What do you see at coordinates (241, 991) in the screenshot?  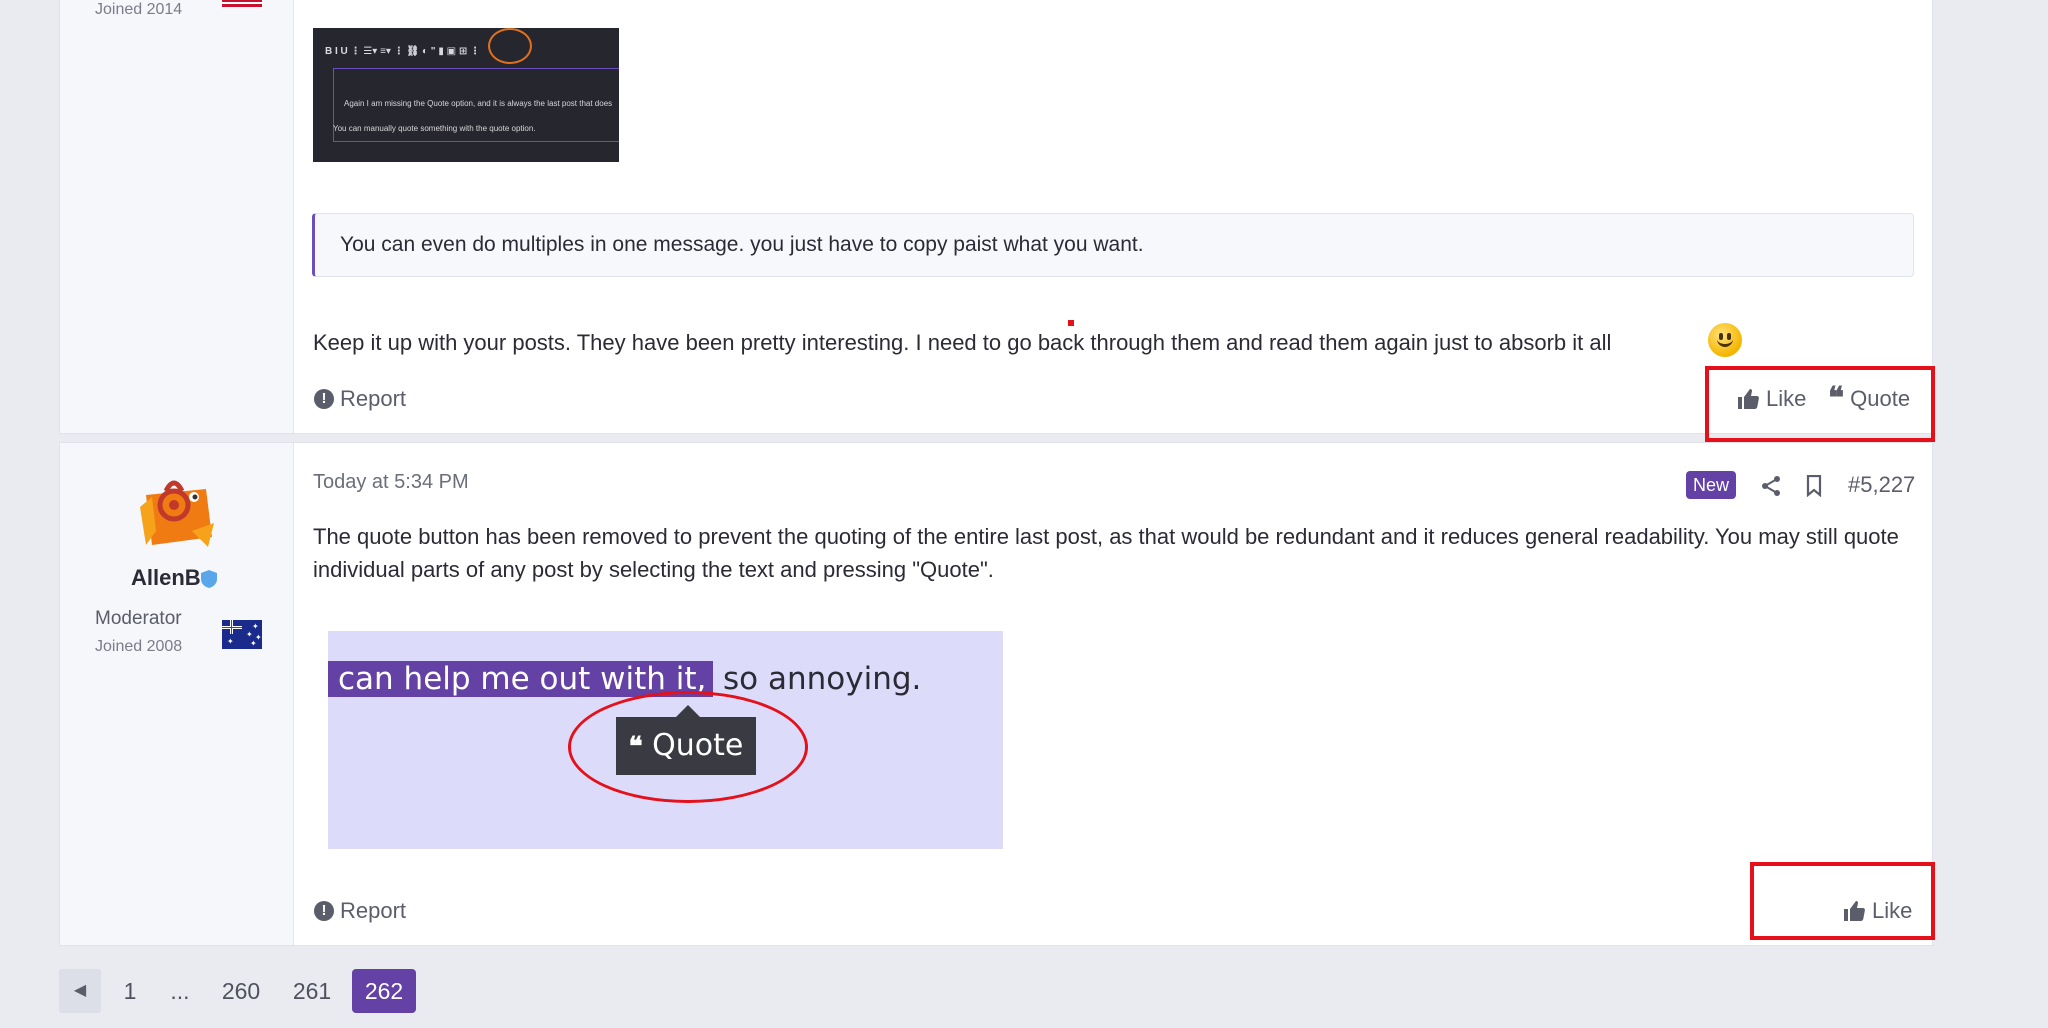 I see `page-link: 260` at bounding box center [241, 991].